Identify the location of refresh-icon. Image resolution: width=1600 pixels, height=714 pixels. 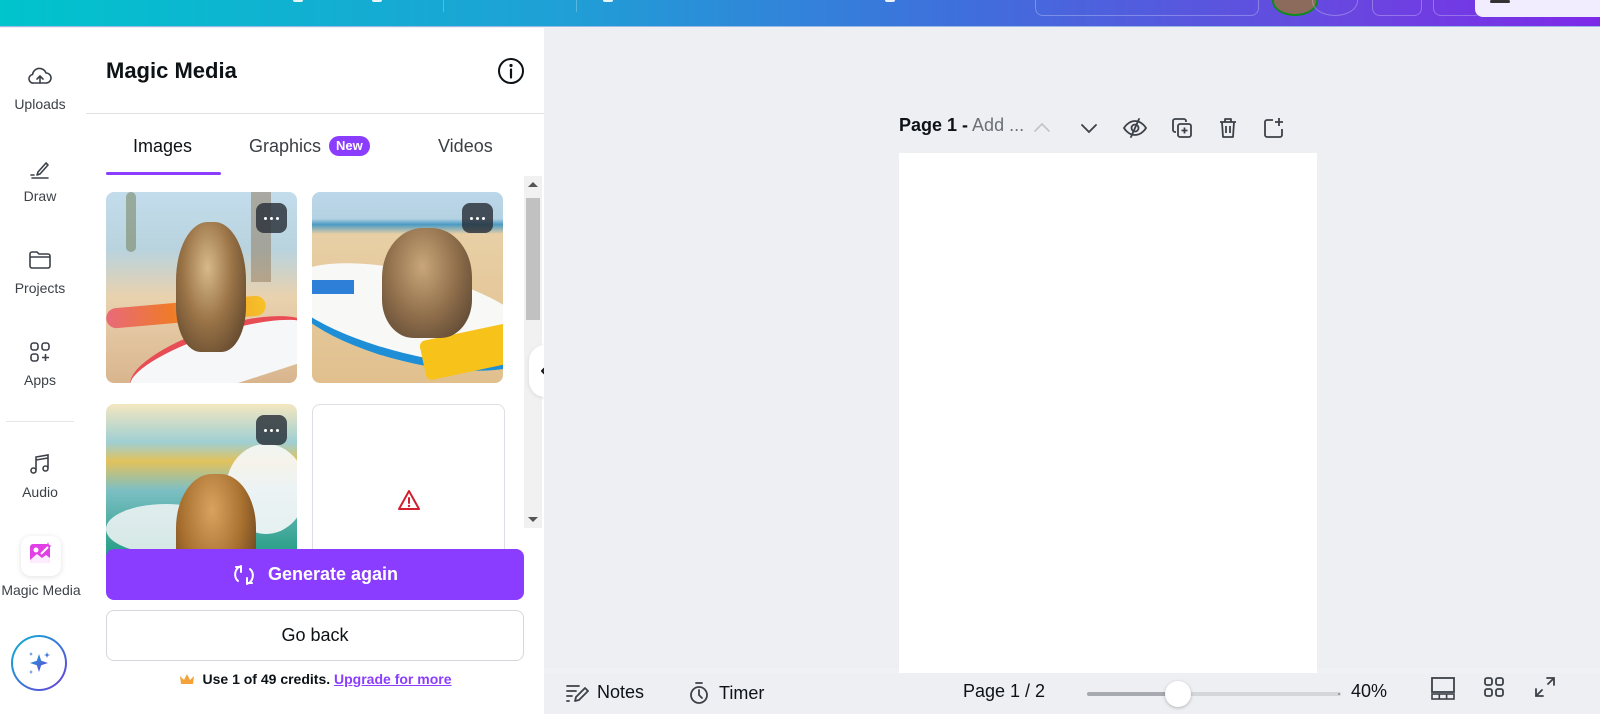
(244, 574).